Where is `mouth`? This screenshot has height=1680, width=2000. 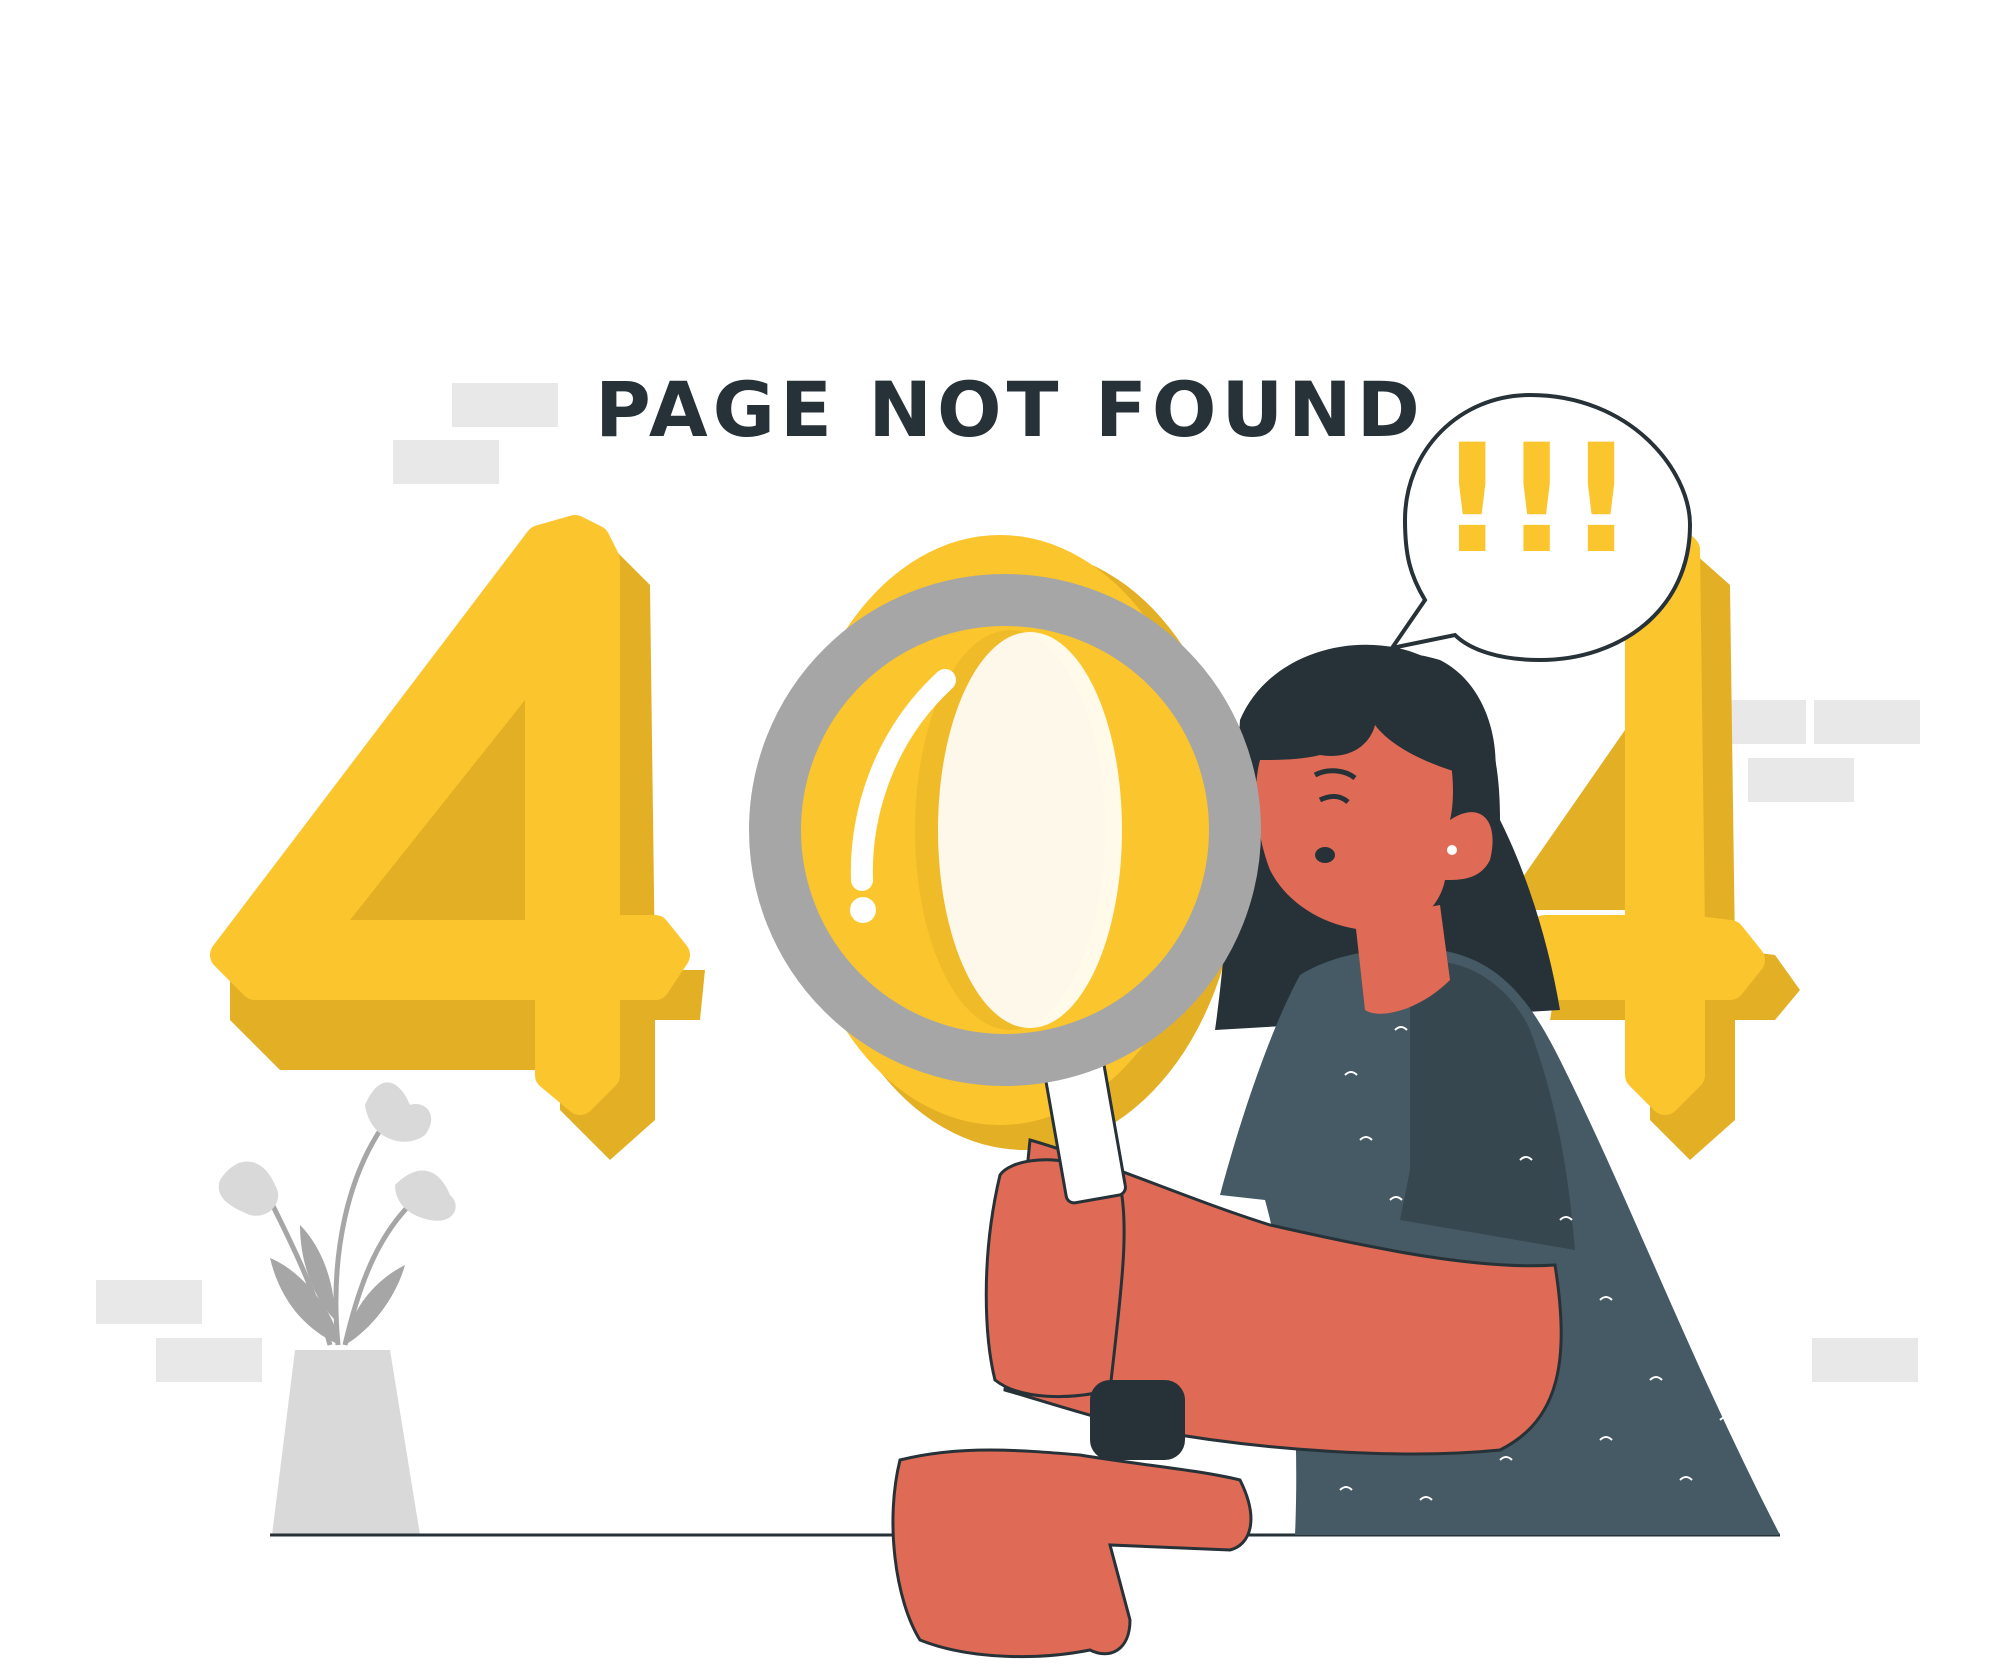
mouth is located at coordinates (1325, 855).